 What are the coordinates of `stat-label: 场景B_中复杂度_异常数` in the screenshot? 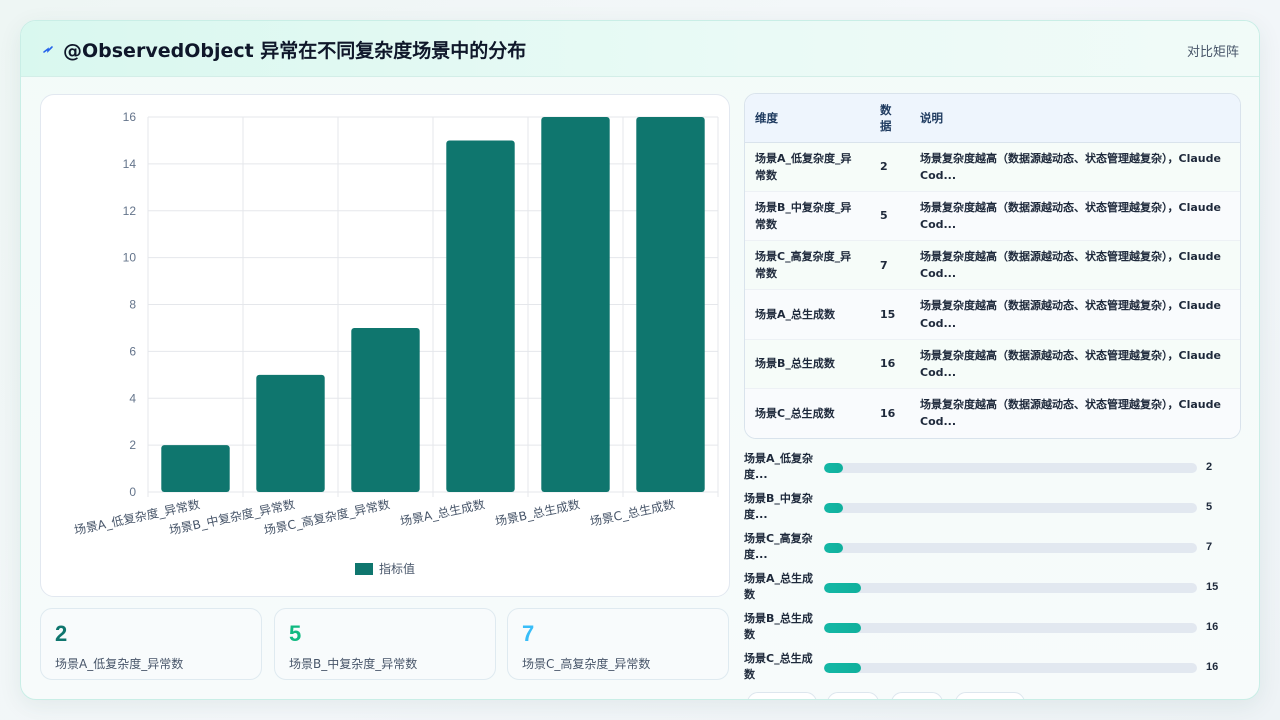 It's located at (353, 664).